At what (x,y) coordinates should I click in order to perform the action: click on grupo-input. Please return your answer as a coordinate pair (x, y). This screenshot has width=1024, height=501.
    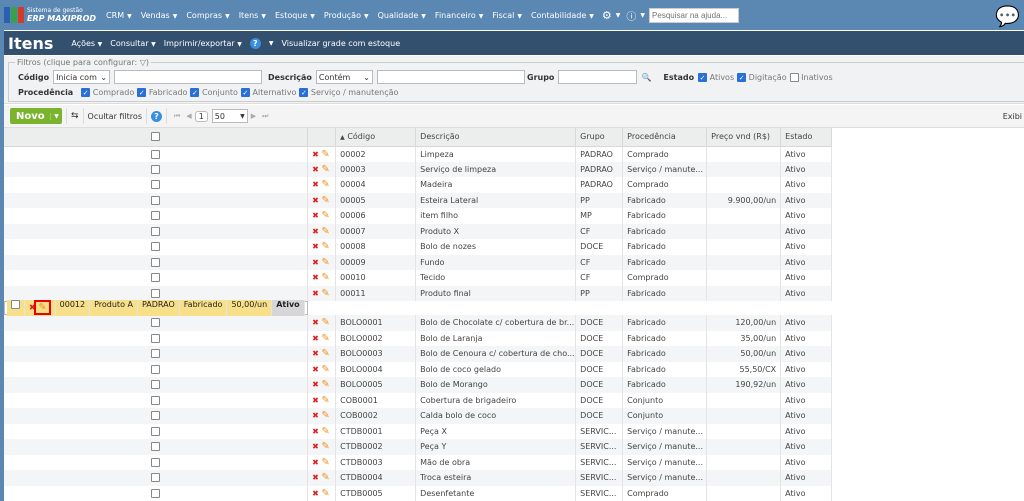
    Looking at the image, I should click on (598, 77).